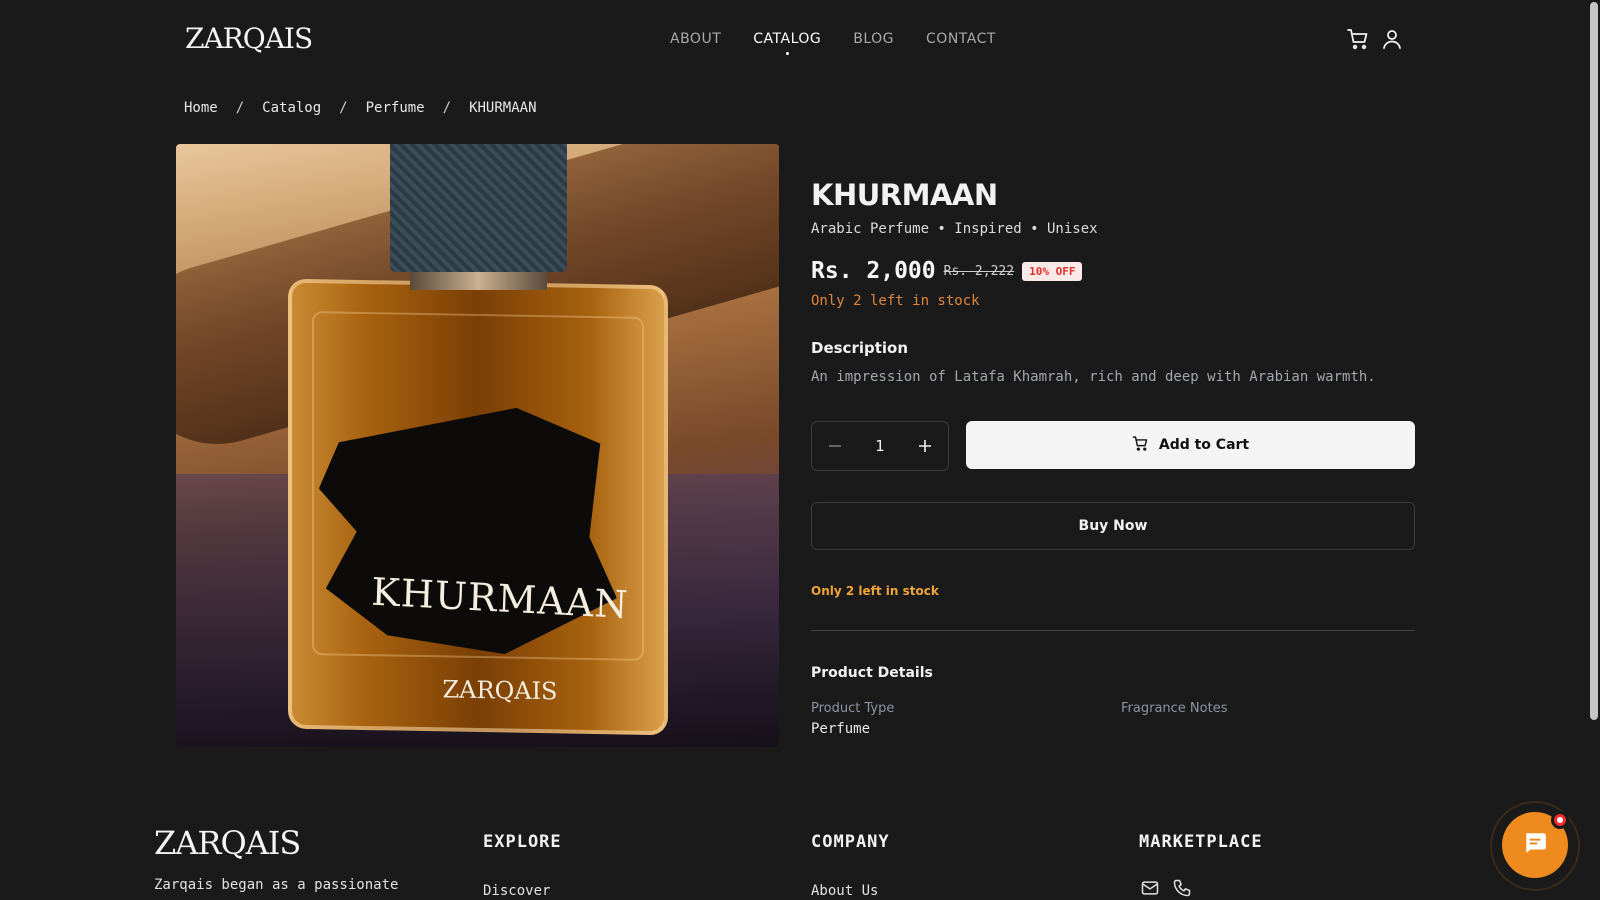 The height and width of the screenshot is (900, 1600). I want to click on nav-blog: BLOG, so click(873, 39).